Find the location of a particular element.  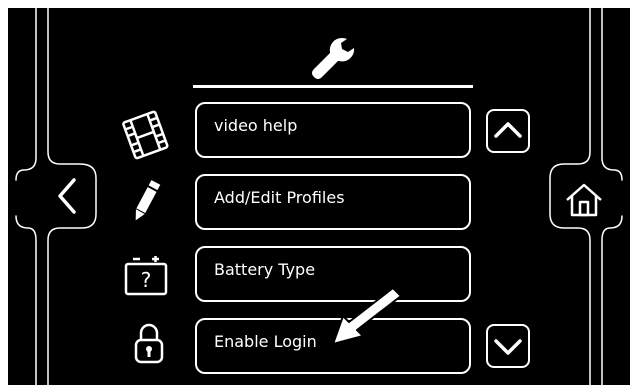

title-divider is located at coordinates (333, 86).